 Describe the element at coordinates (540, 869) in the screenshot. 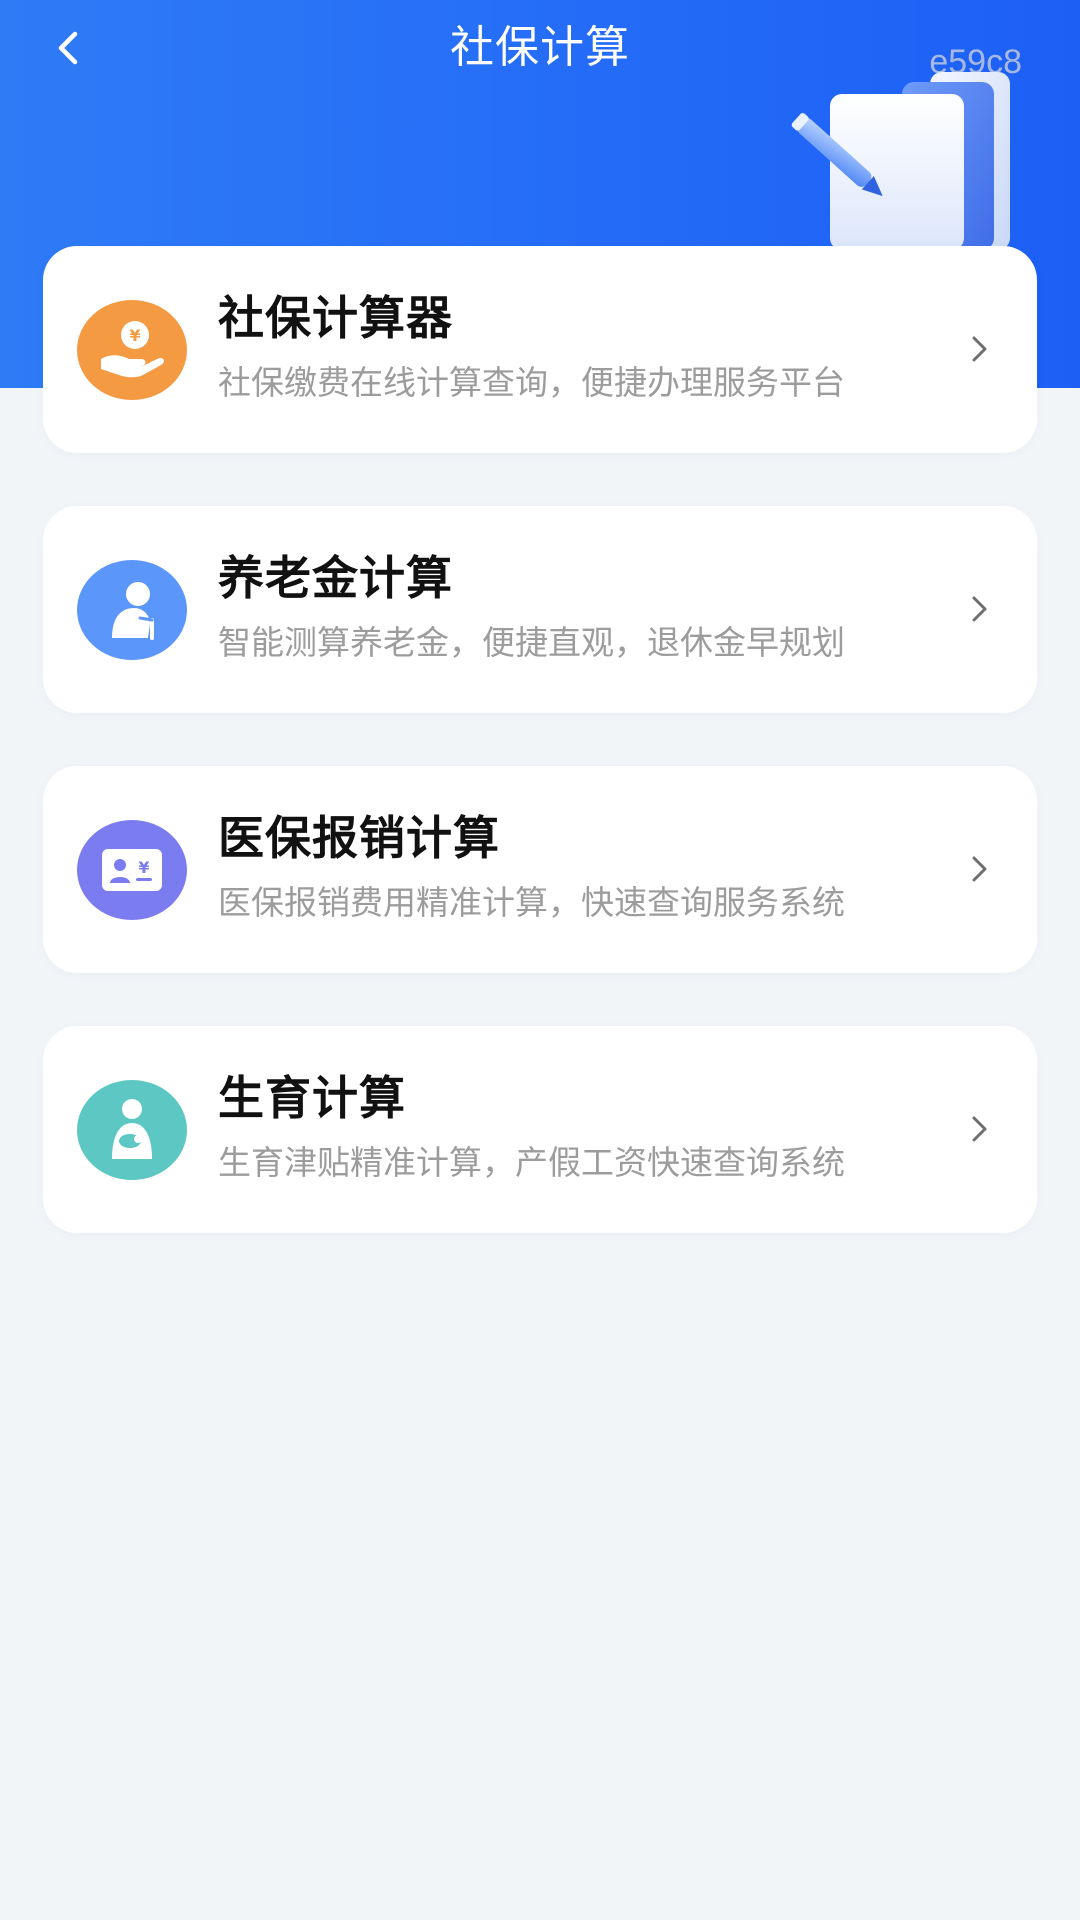

I see `card-medical-reimbursement-calculator: ¥ 医保报销计算 医保报销费用精准计算，快速查询服务系统` at that location.